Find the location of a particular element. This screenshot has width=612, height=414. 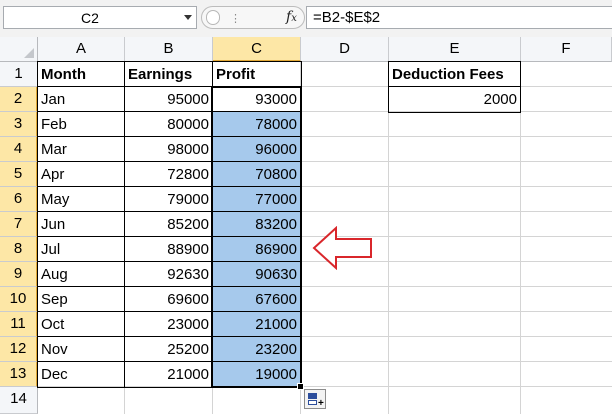

cell-profit: 96000 is located at coordinates (257, 149).